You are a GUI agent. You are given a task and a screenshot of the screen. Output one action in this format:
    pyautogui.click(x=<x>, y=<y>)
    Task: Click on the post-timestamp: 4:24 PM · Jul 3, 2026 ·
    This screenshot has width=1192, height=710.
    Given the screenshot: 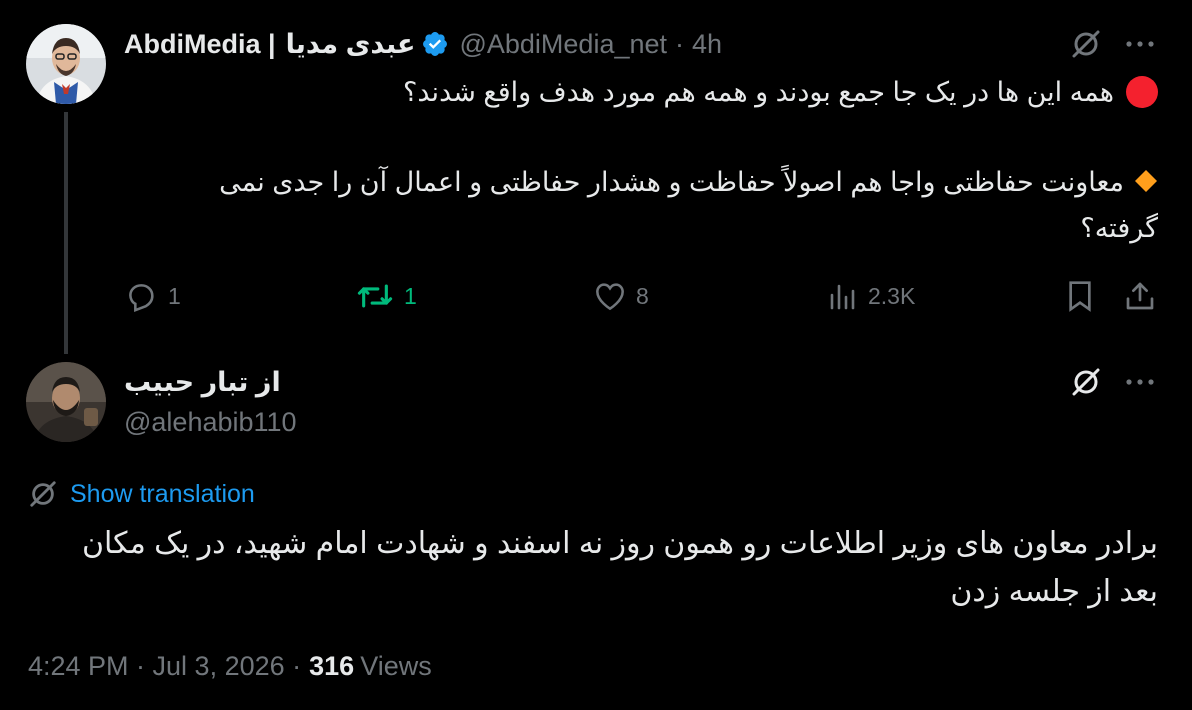 What is the action you would take?
    pyautogui.click(x=164, y=666)
    